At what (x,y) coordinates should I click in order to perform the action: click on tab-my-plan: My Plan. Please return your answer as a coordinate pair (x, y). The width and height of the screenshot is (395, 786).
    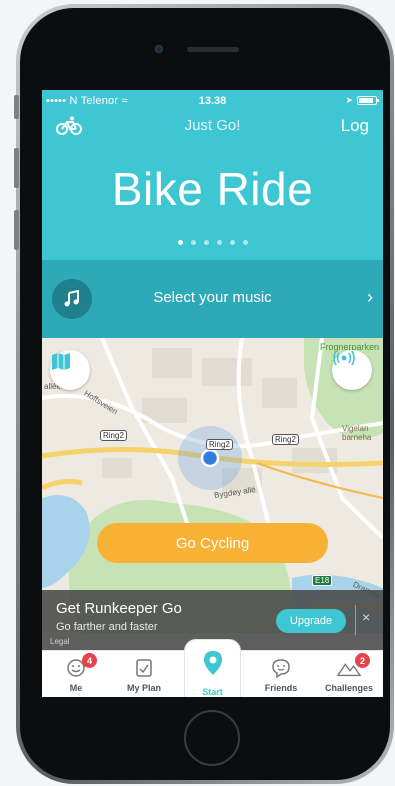
    Looking at the image, I should click on (144, 674).